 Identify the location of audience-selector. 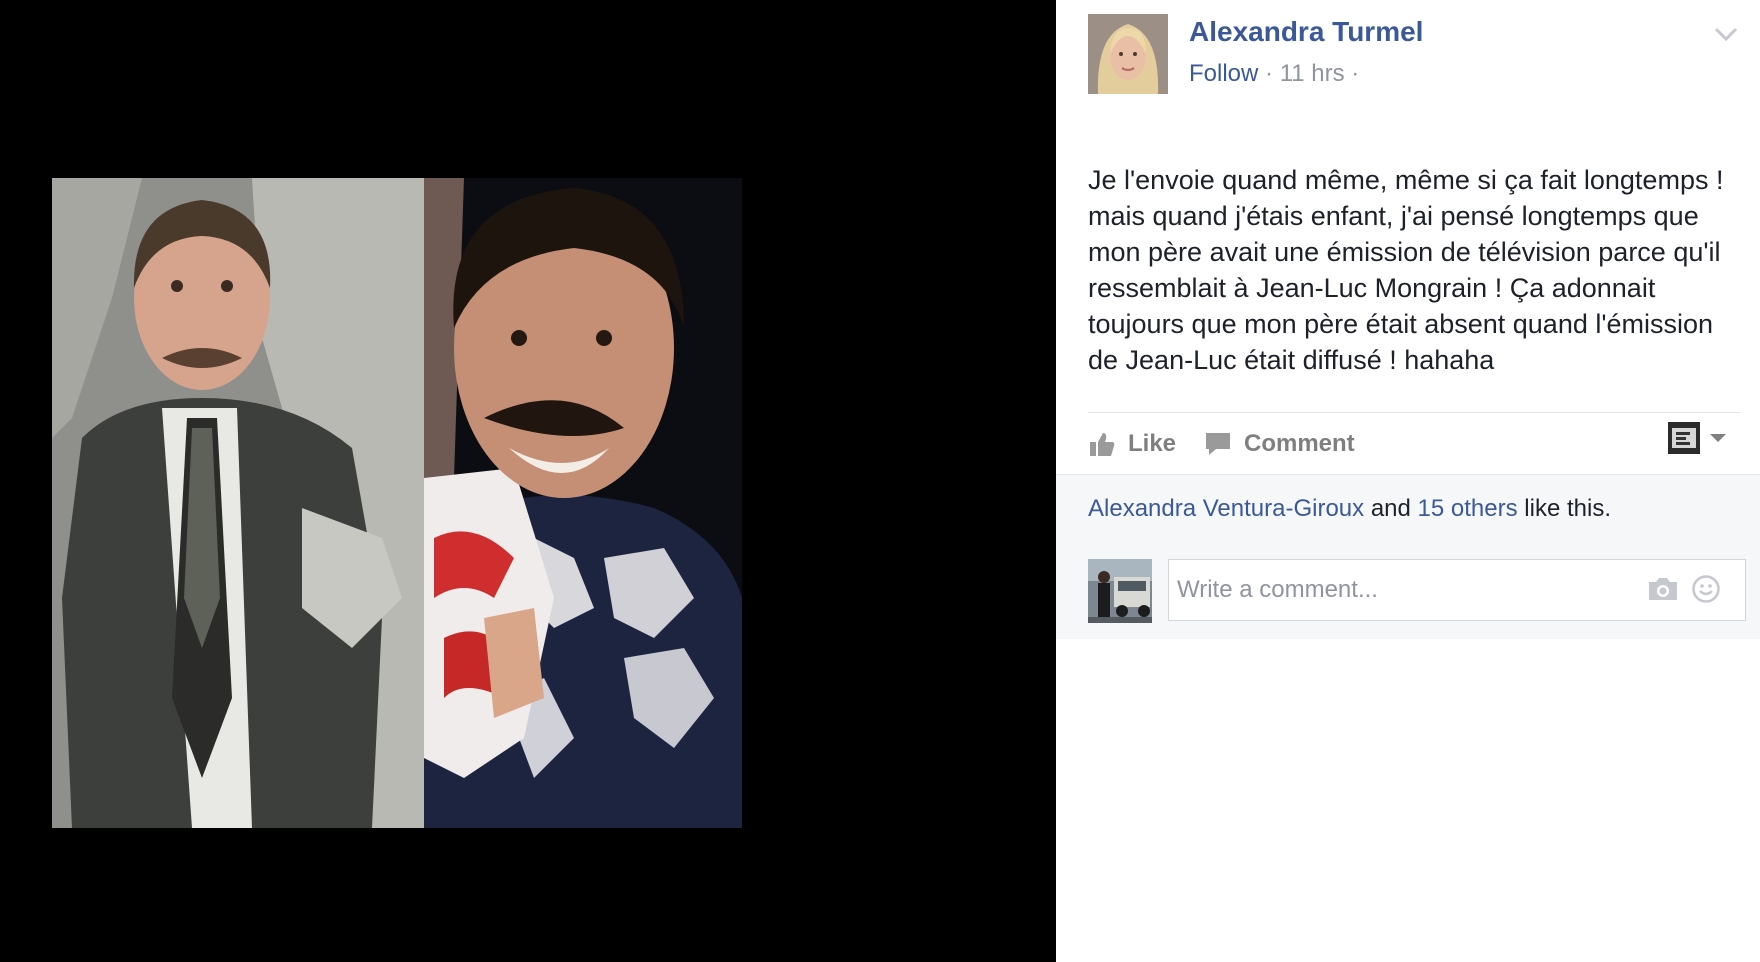
(1699, 438).